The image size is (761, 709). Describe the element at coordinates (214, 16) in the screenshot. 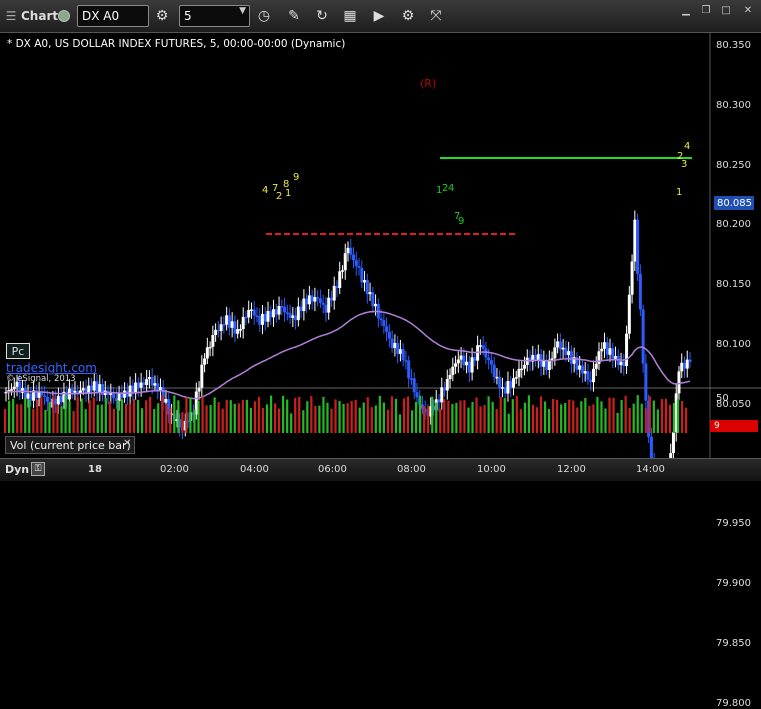

I see `interval-input: 5 ▼` at that location.